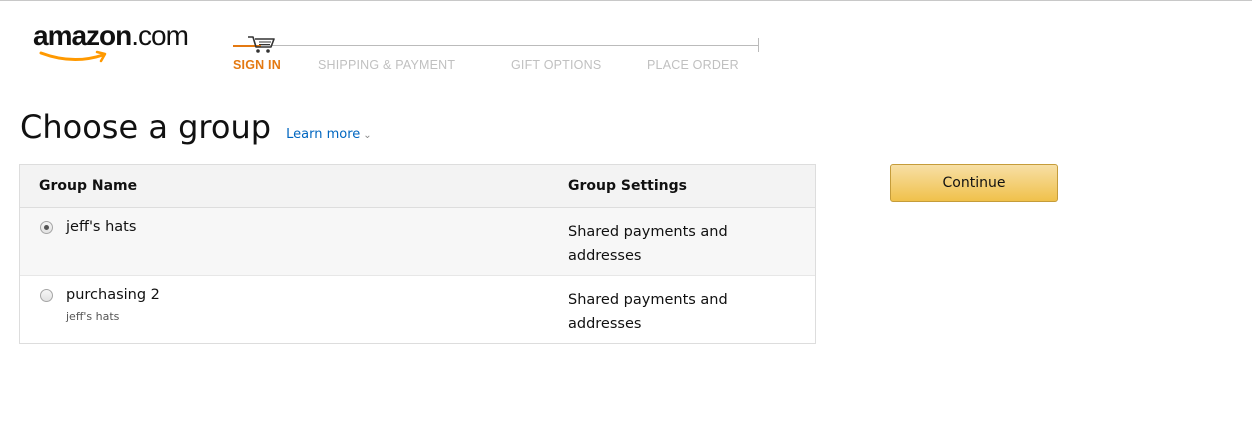 The width and height of the screenshot is (1252, 447). I want to click on step-place-order: PLACE ORDER, so click(693, 65).